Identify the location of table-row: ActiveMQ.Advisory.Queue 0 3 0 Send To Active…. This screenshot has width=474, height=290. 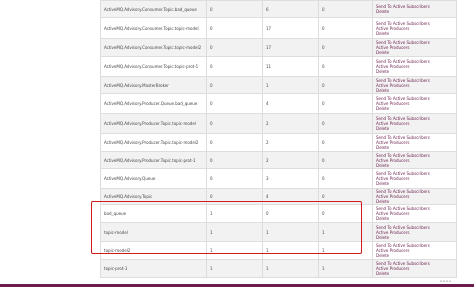
(278, 178).